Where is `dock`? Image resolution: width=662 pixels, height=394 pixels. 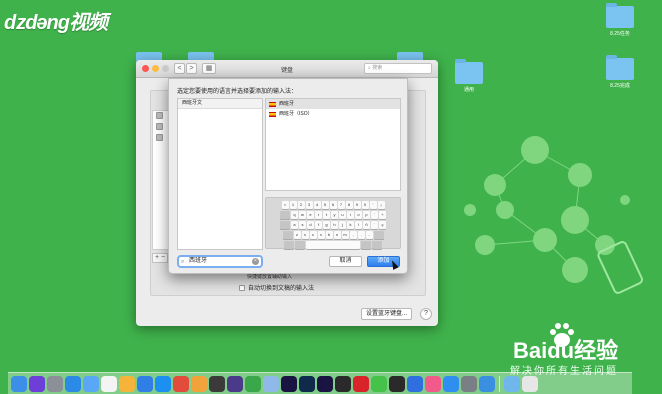
dock is located at coordinates (320, 383).